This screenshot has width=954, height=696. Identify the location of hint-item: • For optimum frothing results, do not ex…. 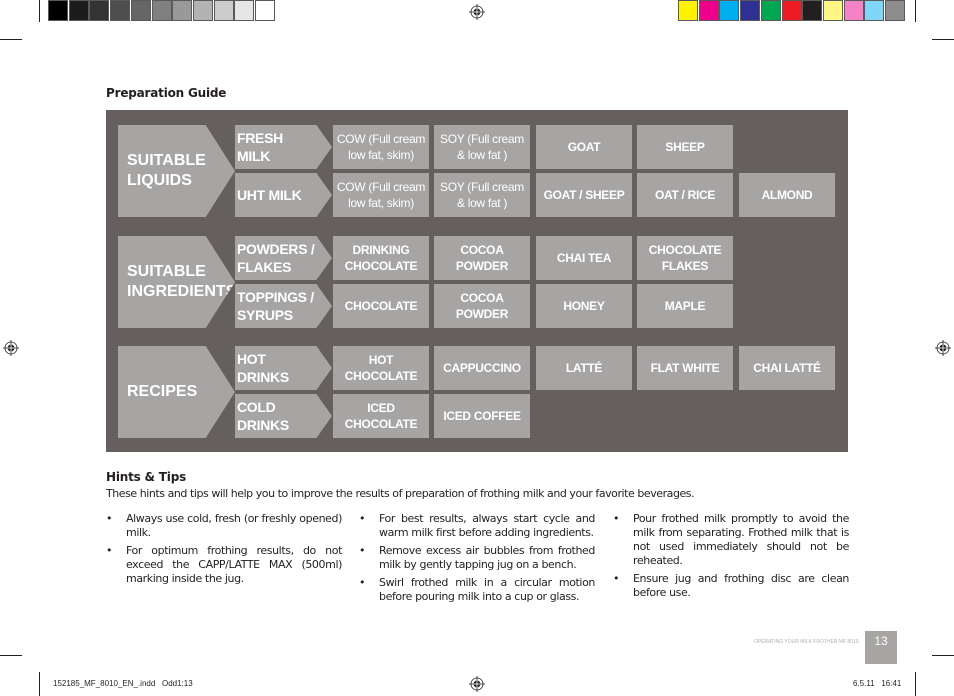
(224, 565).